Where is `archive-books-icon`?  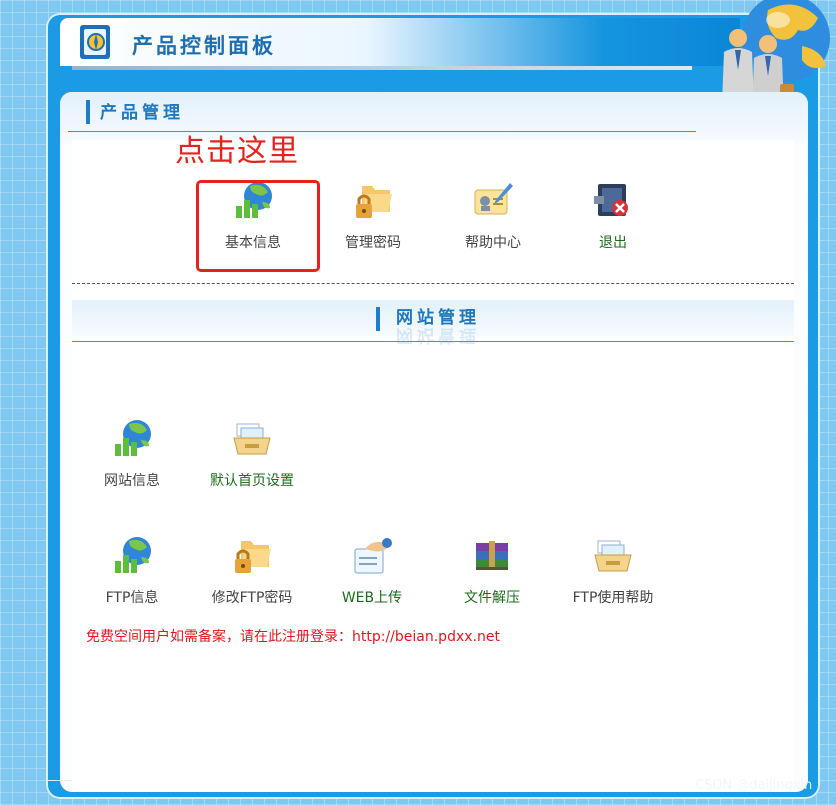
archive-books-icon is located at coordinates (492, 555).